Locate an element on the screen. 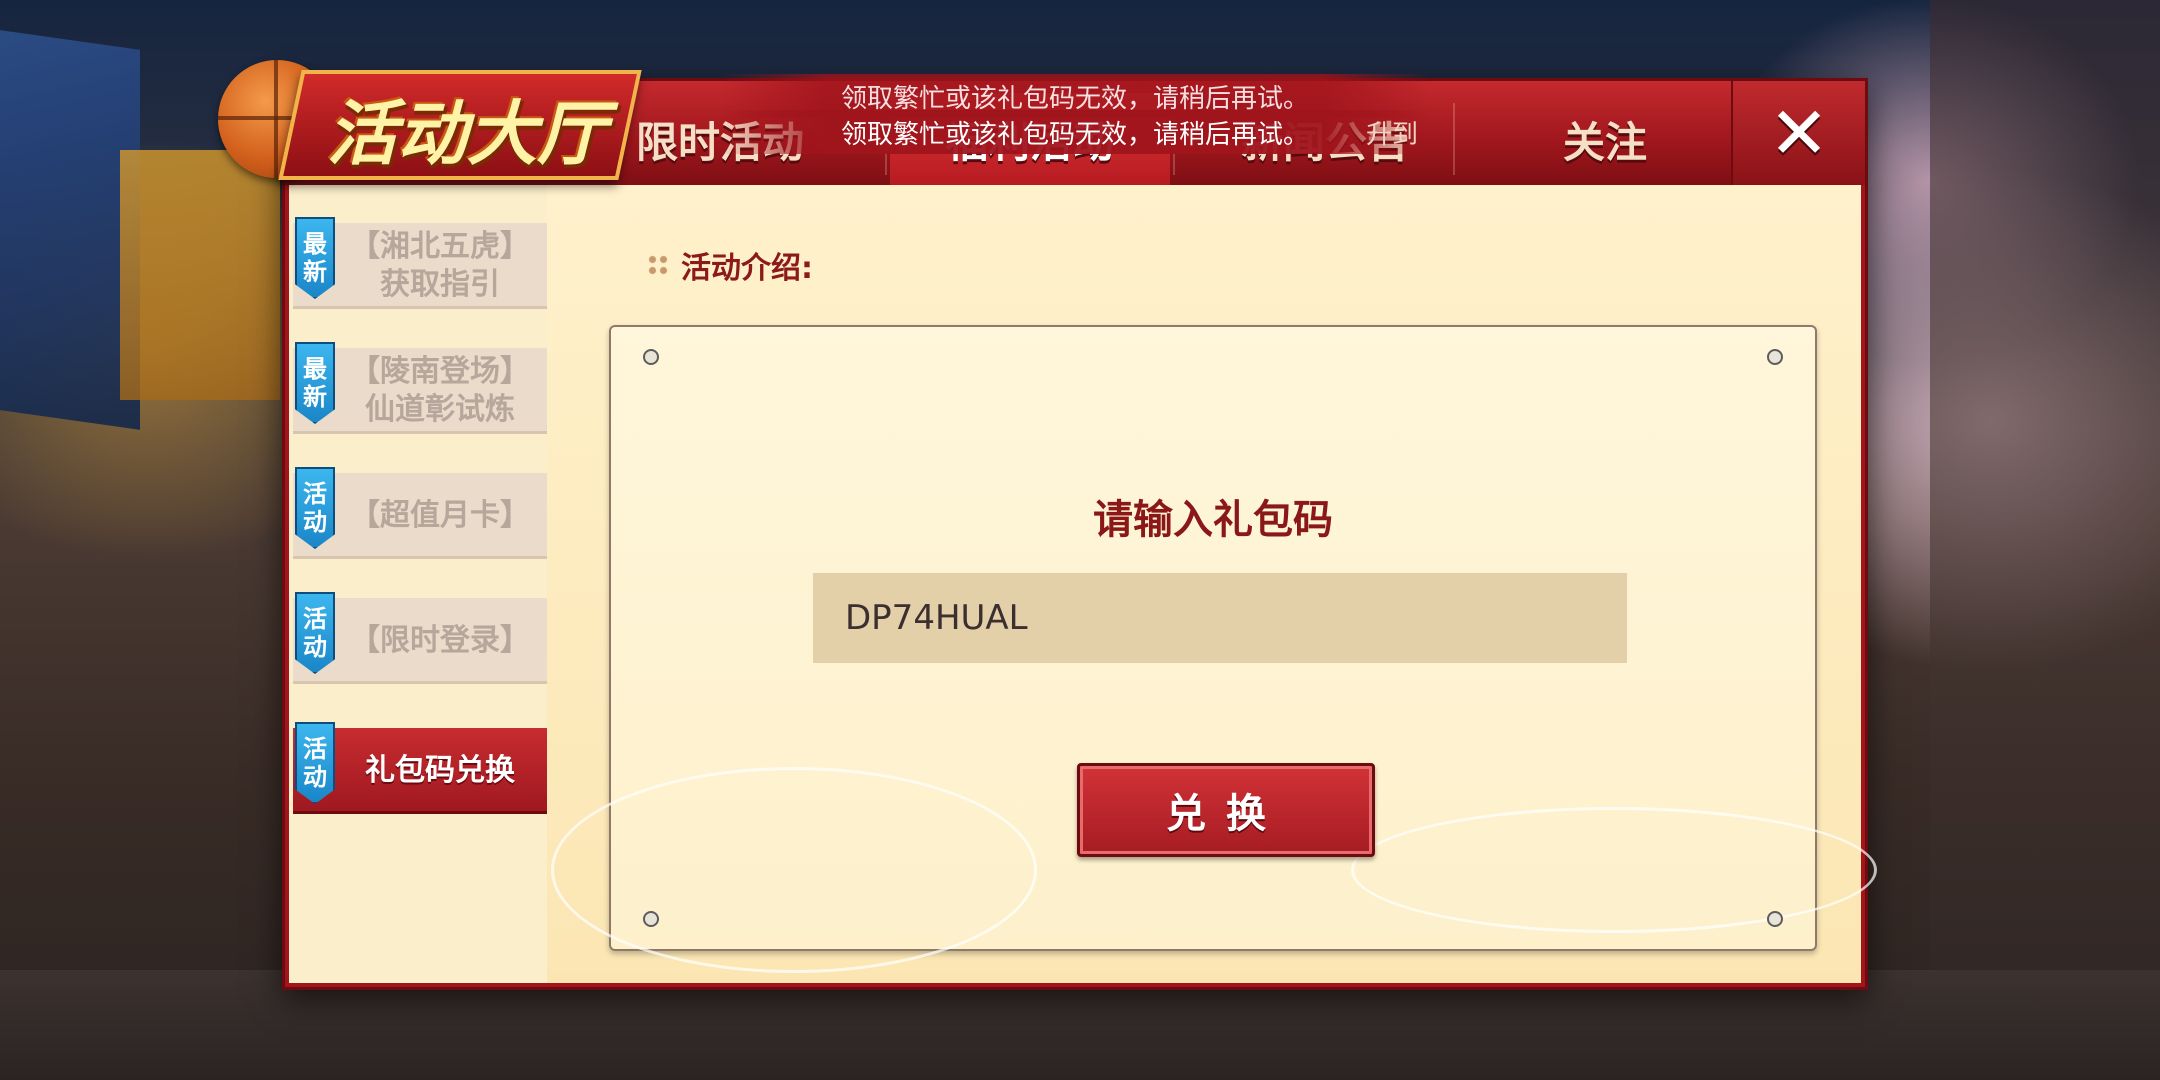  error-toast: 领取繁忙或该礼包码无效，请稍后再试。 is located at coordinates (1075, 132).